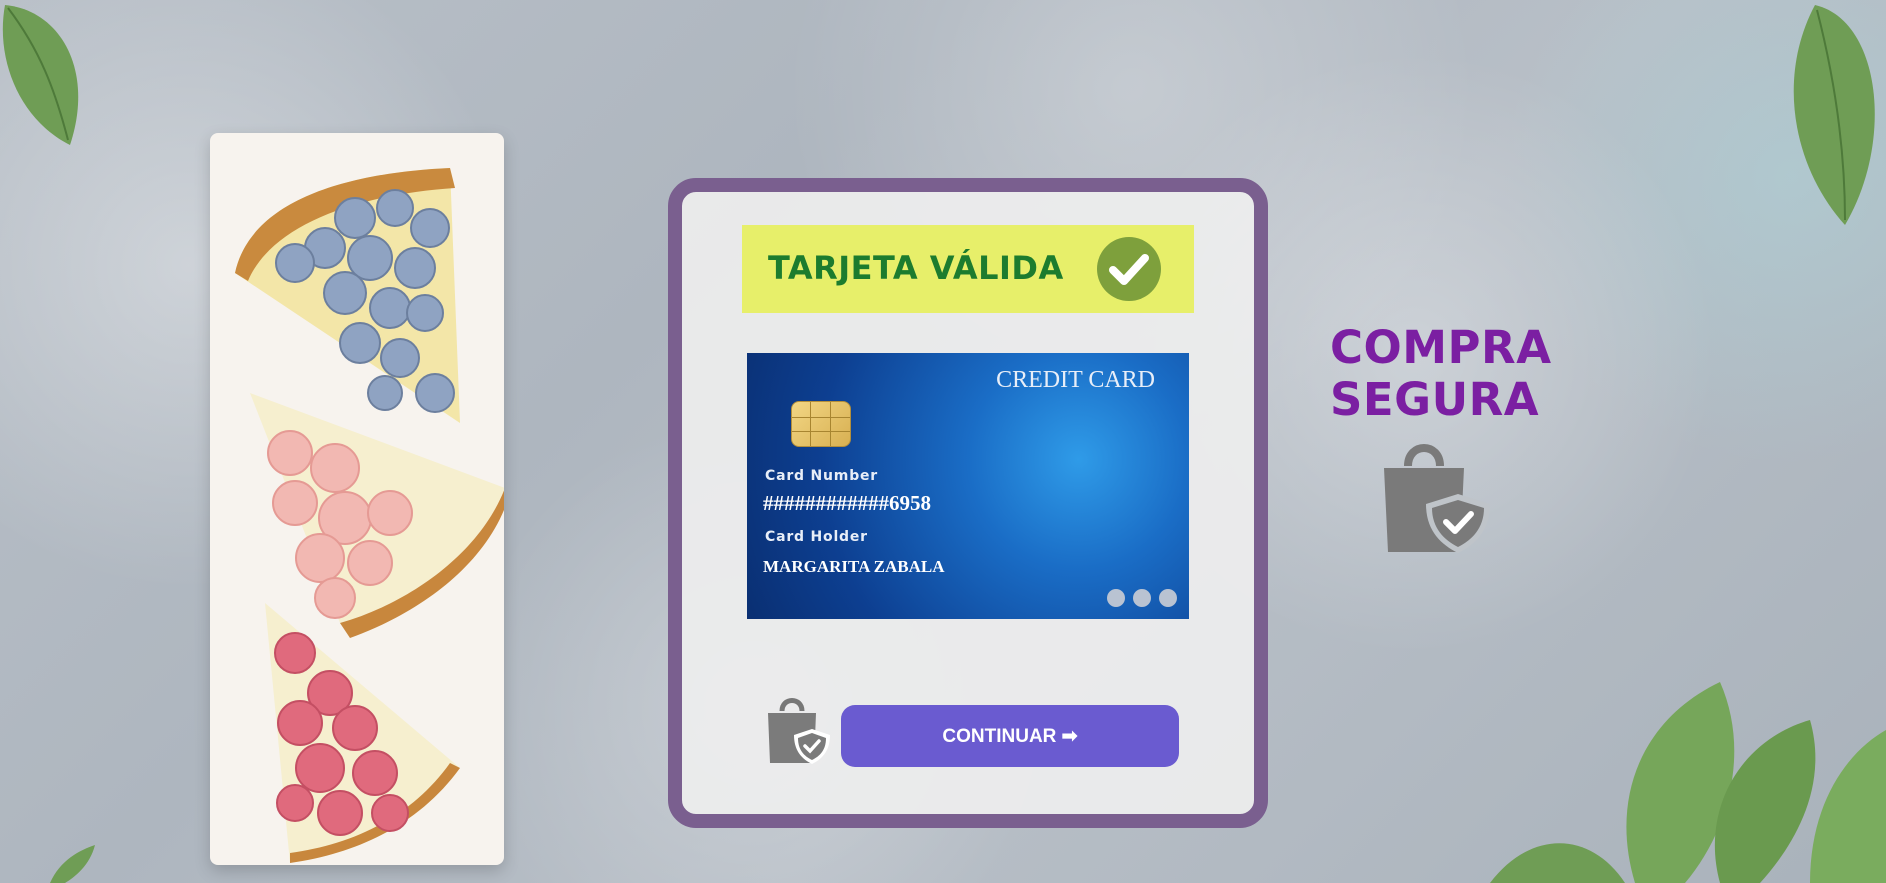  I want to click on secure-purchase-line1: COMPRA, so click(1441, 347).